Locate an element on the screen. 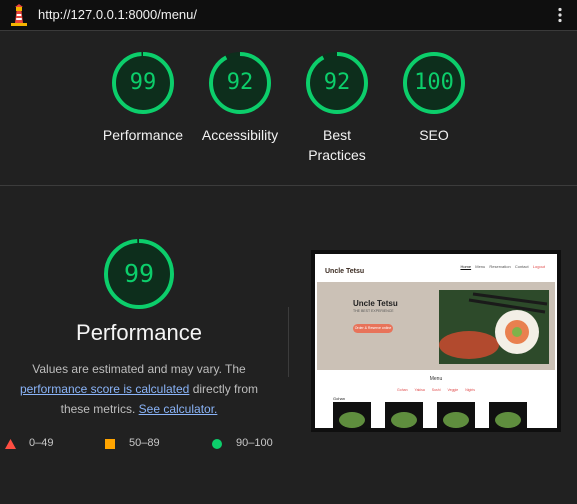 This screenshot has width=577, height=504. site-logo: Uncle Tetsu is located at coordinates (345, 271).